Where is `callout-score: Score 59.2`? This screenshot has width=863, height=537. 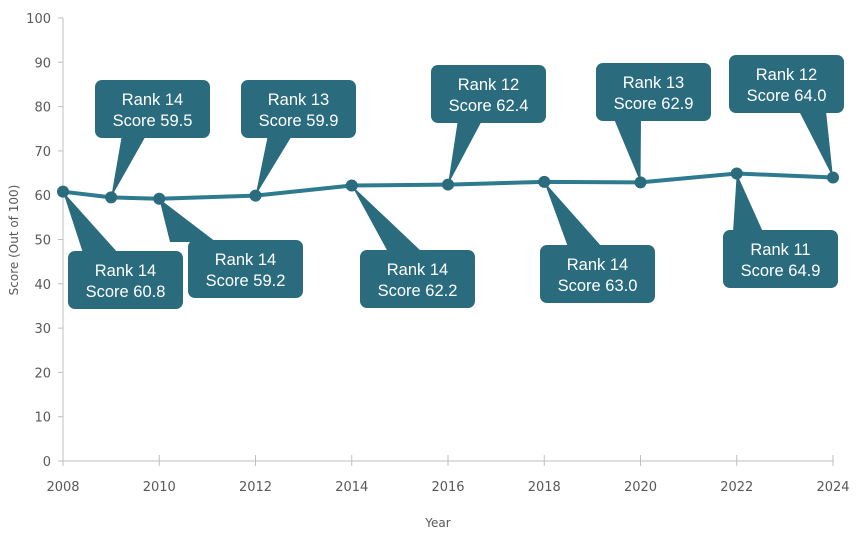 callout-score: Score 59.2 is located at coordinates (246, 281).